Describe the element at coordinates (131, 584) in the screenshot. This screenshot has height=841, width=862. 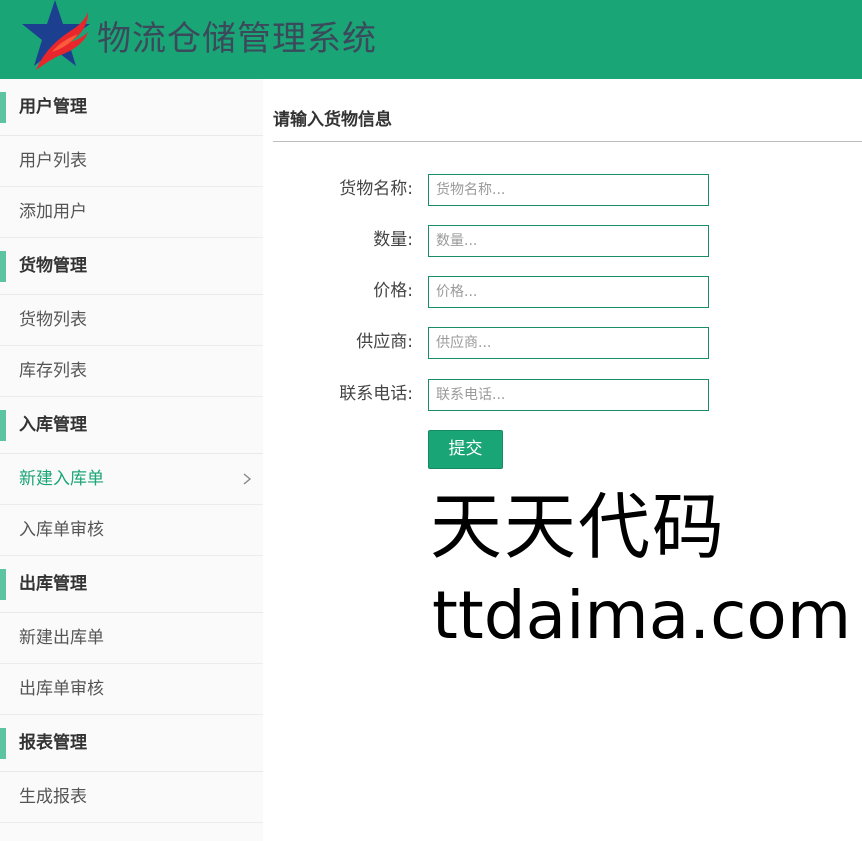
I see `sidebar-group-outbound-management: 出库管理` at that location.